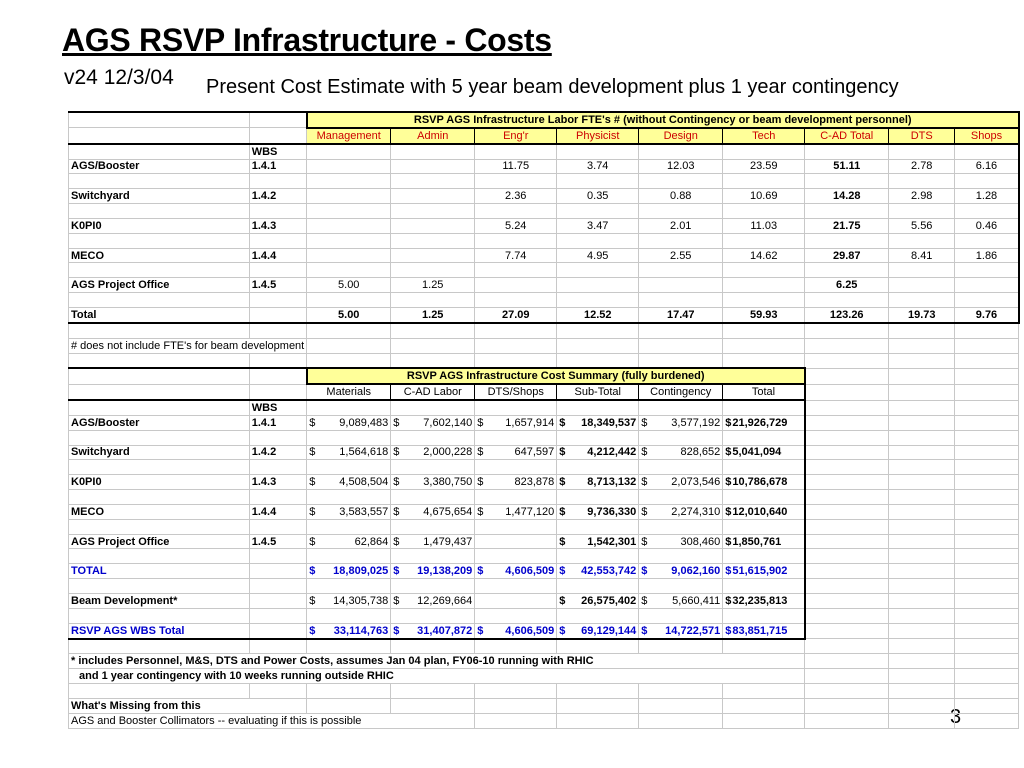 The height and width of the screenshot is (768, 1024). What do you see at coordinates (278, 151) in the screenshot?
I see `wbs-header: WBS` at bounding box center [278, 151].